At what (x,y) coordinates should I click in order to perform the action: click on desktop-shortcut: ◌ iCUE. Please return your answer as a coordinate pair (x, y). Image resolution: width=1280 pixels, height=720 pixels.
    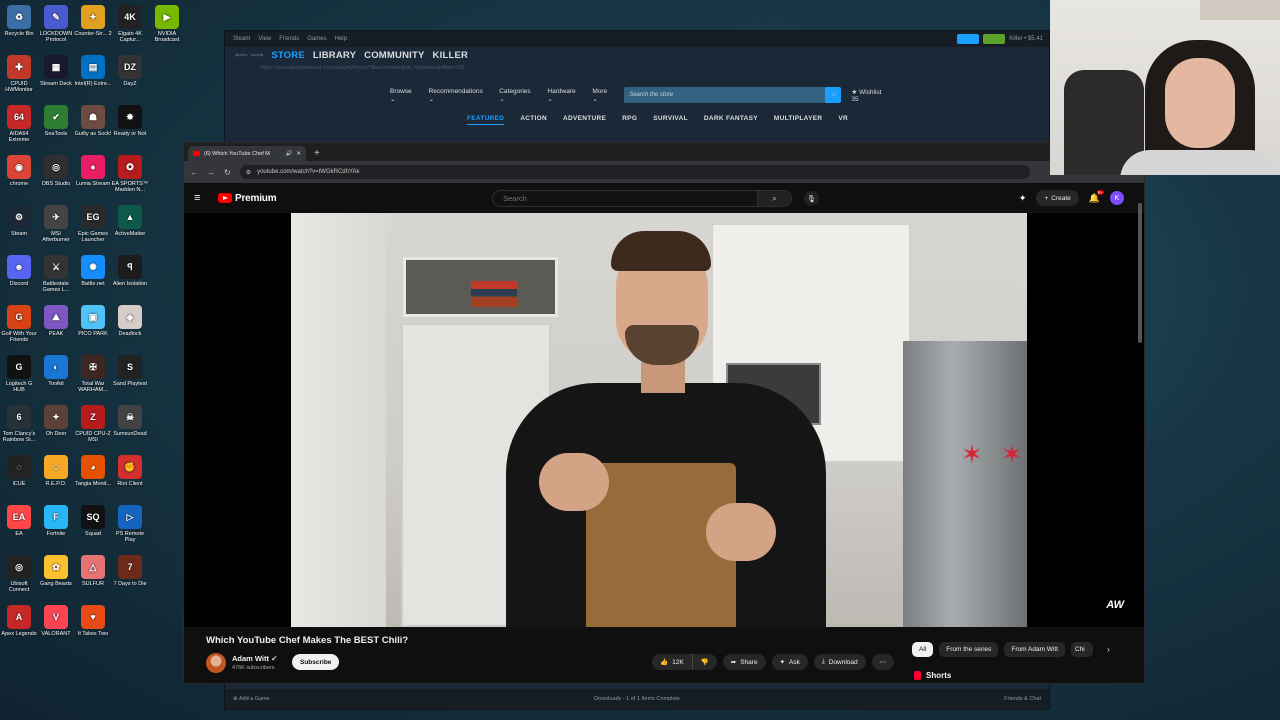
    Looking at the image, I should click on (19, 474).